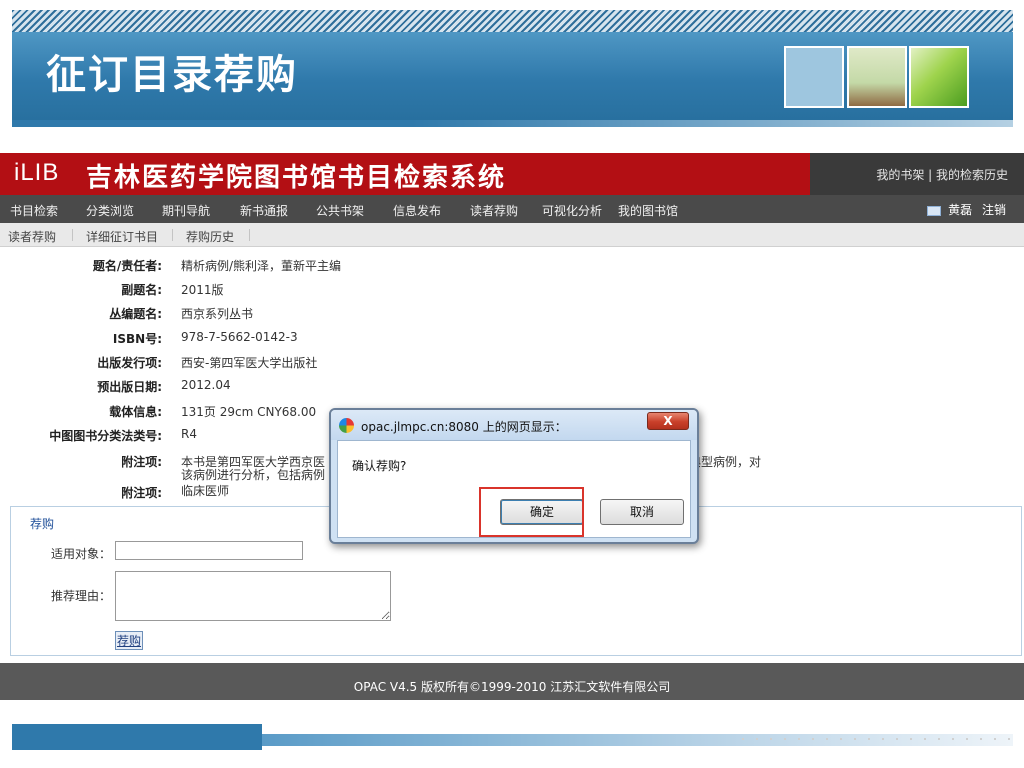 Image resolution: width=1024 pixels, height=768 pixels. I want to click on reason-label: 推荐理由：, so click(80, 596).